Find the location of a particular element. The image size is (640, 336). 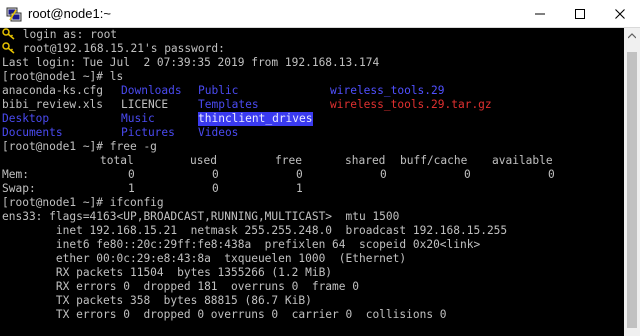

window-title: root@node1:~ is located at coordinates (69, 13).